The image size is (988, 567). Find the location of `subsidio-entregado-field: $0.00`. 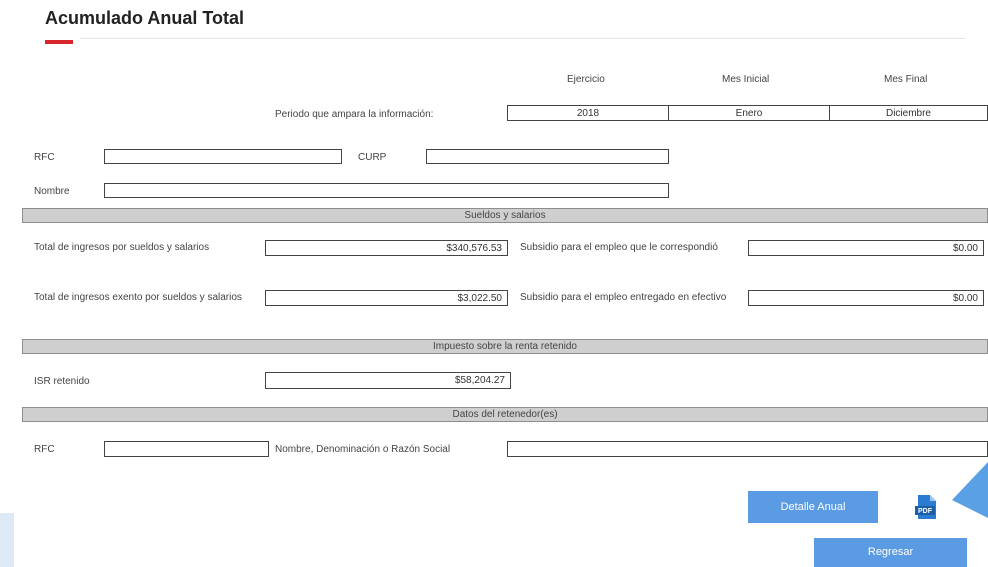

subsidio-entregado-field: $0.00 is located at coordinates (866, 298).